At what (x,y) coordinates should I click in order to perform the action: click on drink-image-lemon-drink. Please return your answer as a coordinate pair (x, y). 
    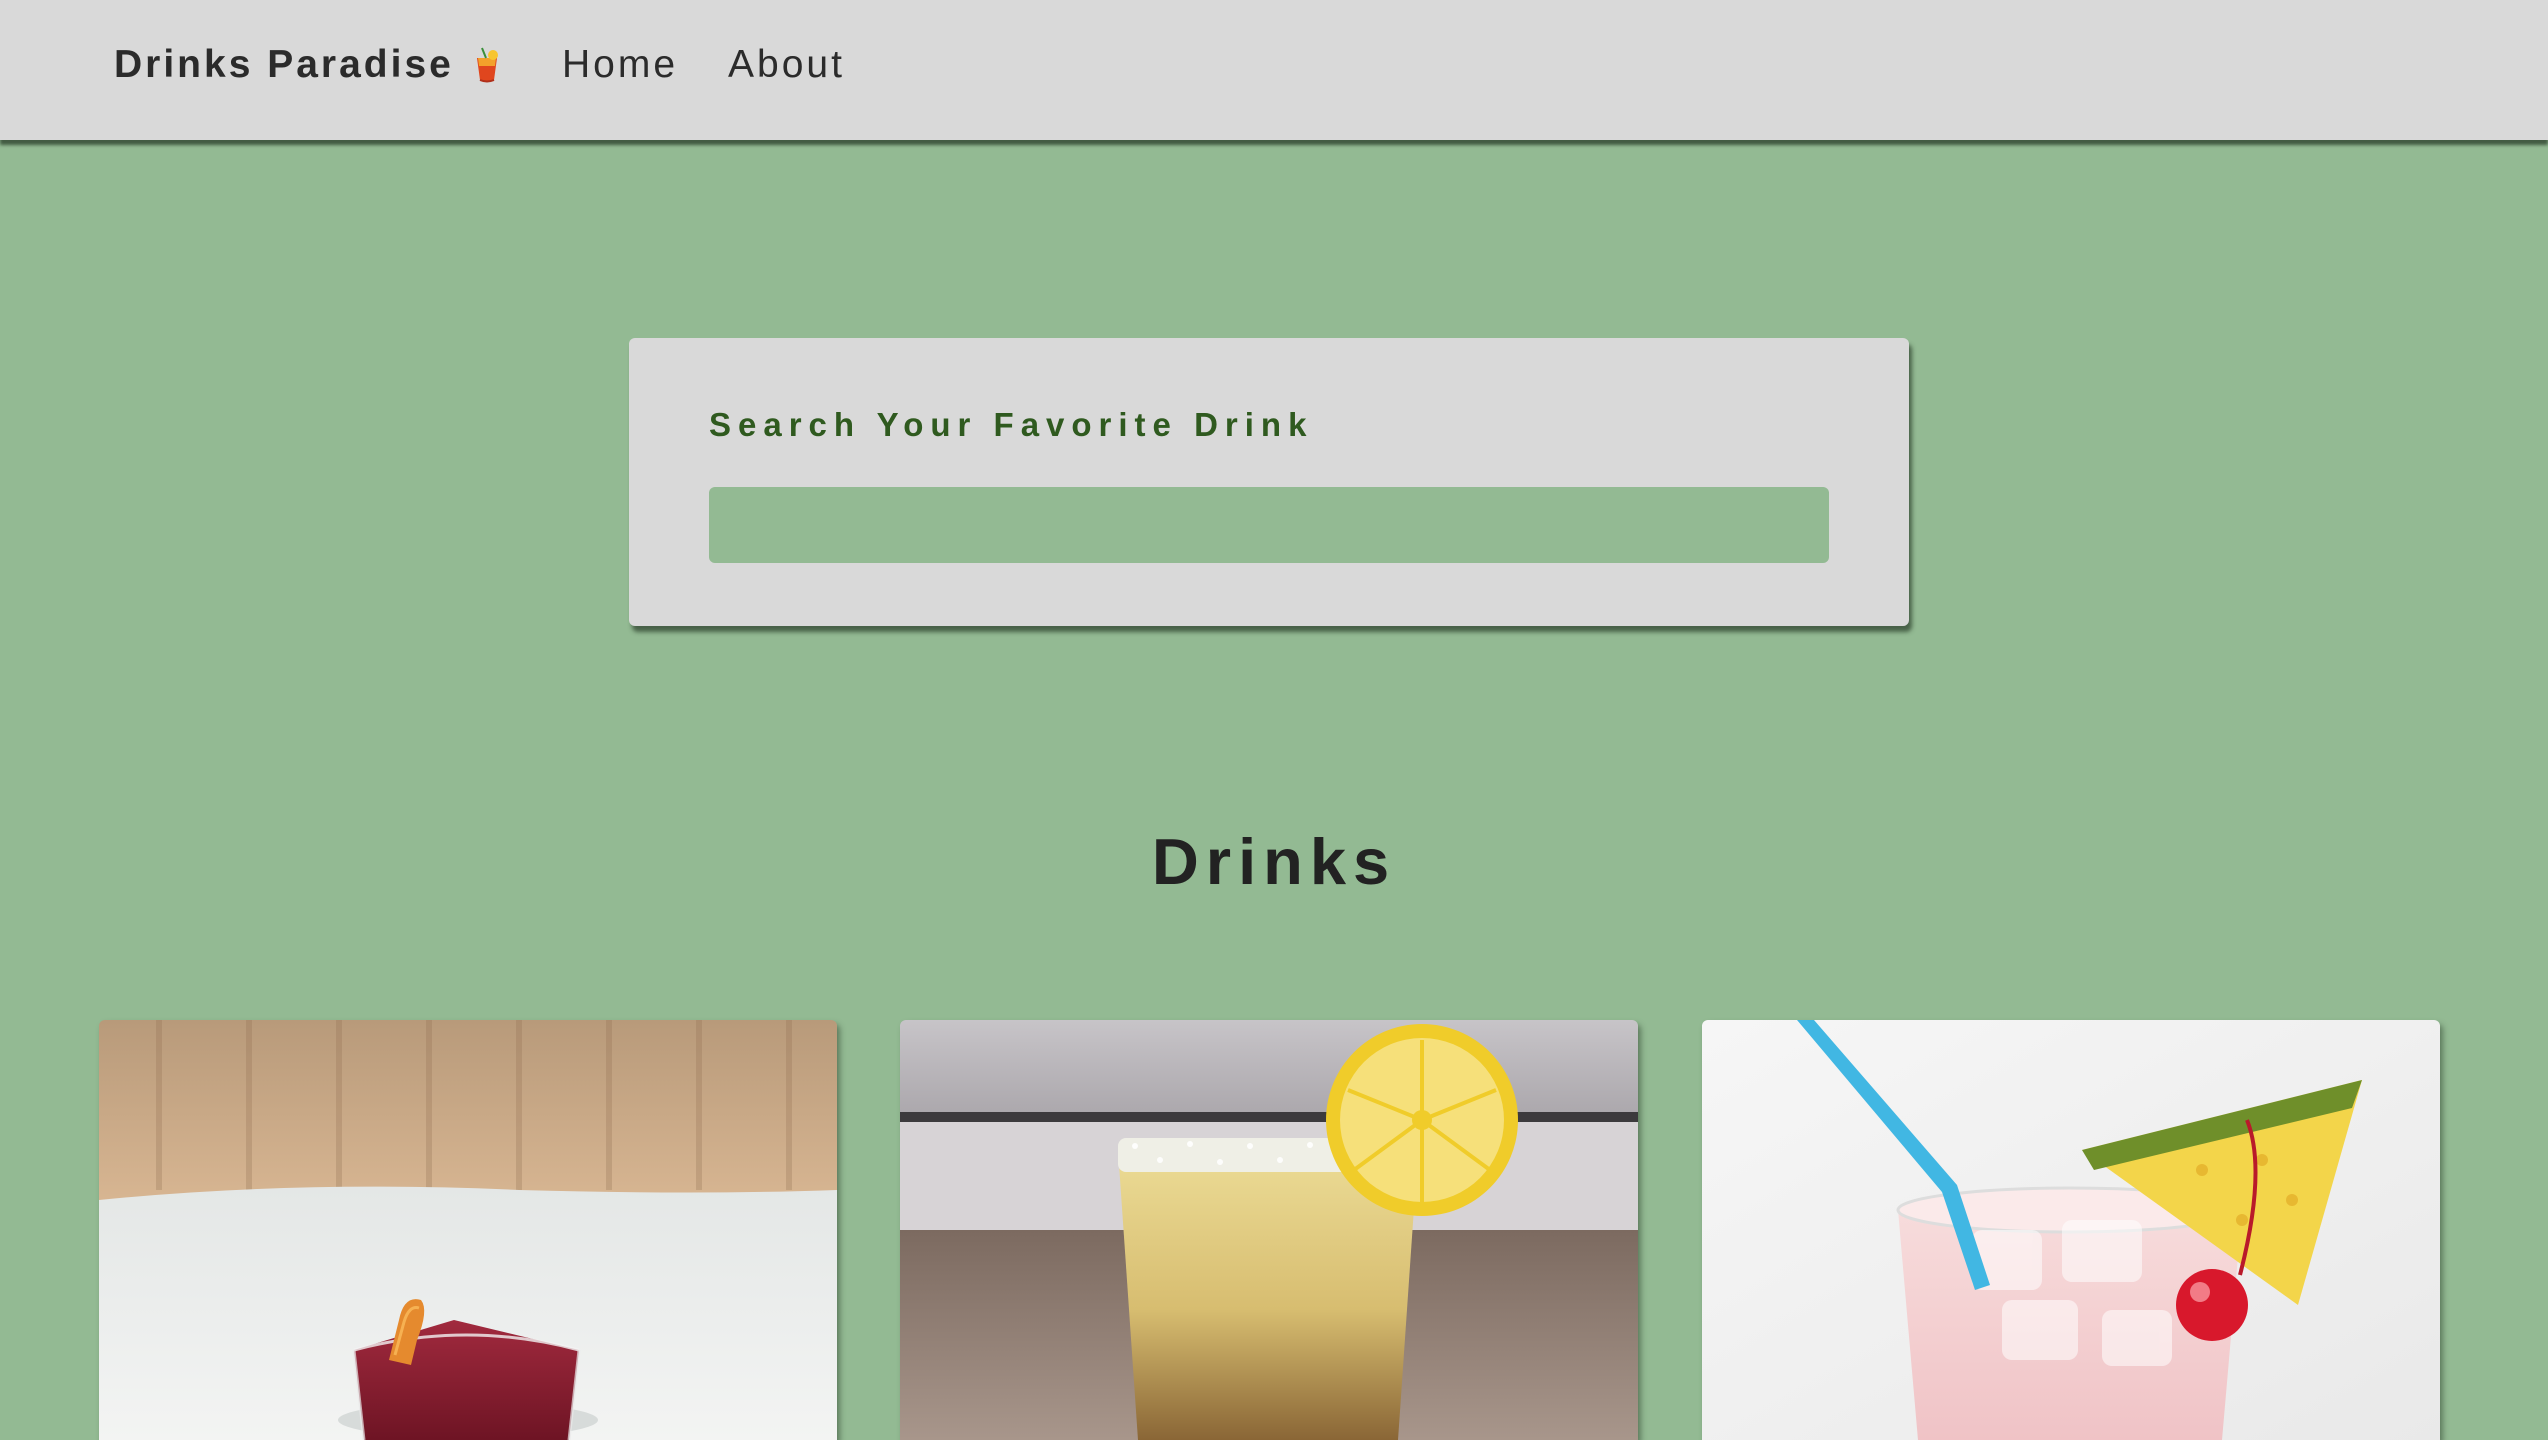
    Looking at the image, I should click on (1269, 1230).